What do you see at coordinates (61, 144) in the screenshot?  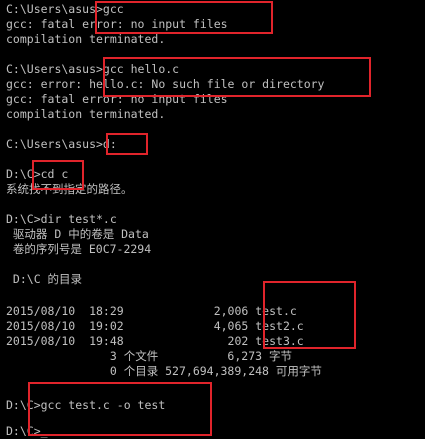 I see `console-line: C:\Users\asus>d:` at bounding box center [61, 144].